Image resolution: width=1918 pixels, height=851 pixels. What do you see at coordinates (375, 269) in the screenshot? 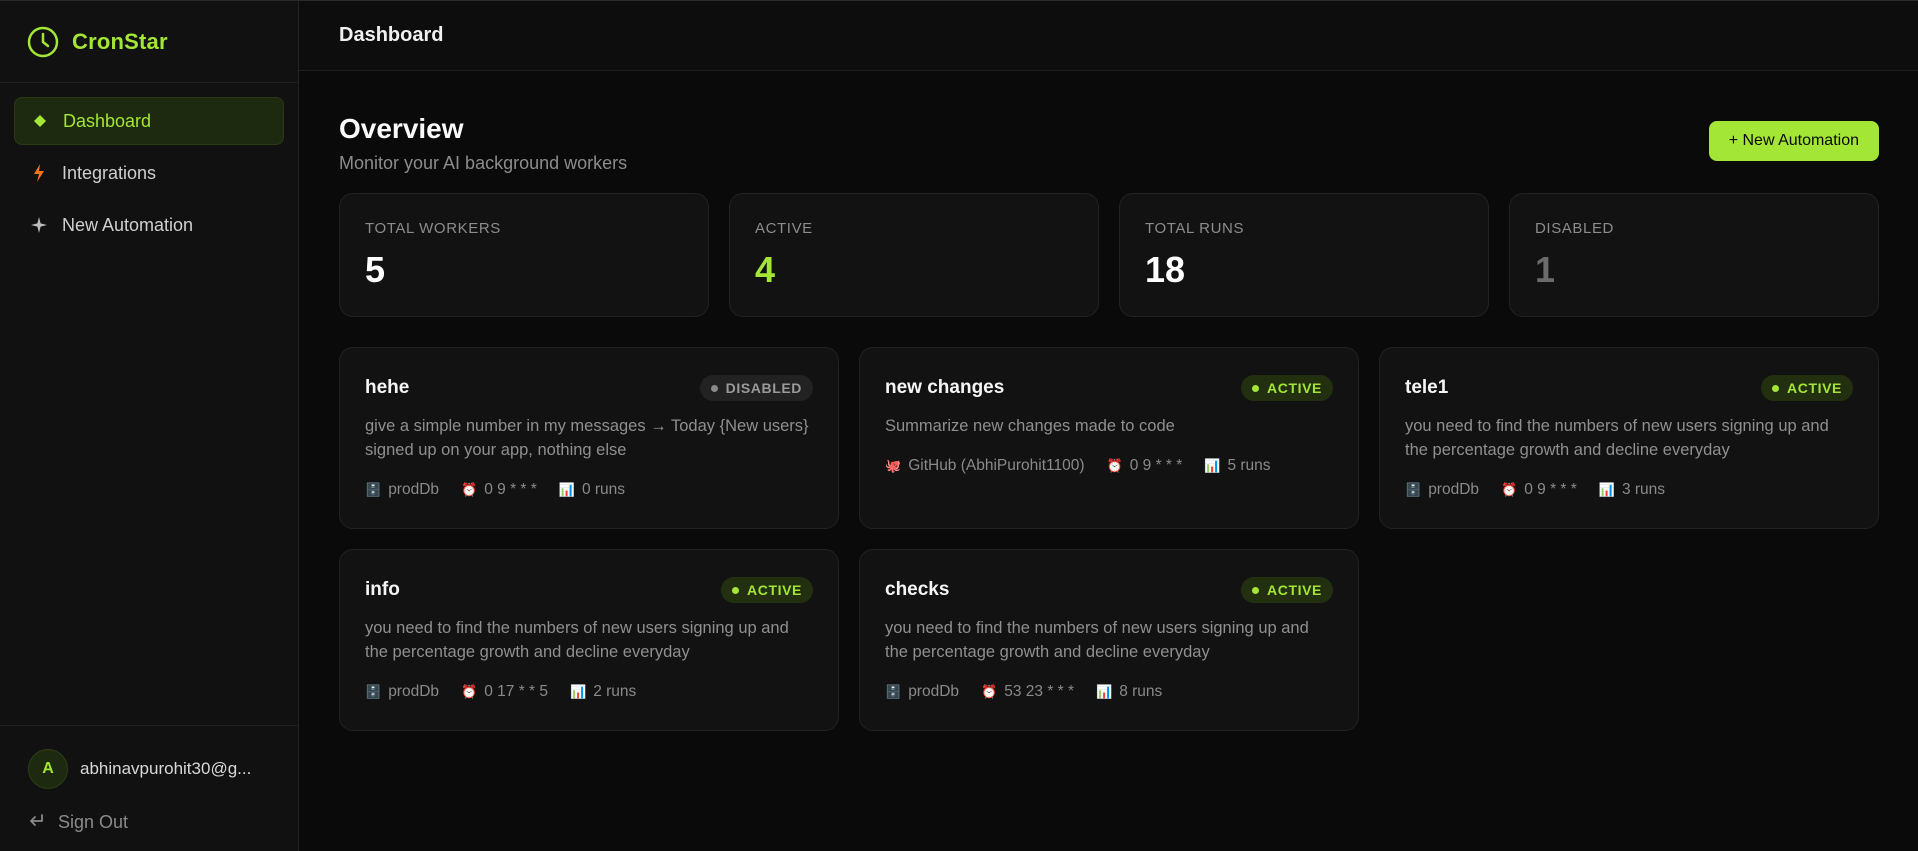
I see `stat-value: 5` at bounding box center [375, 269].